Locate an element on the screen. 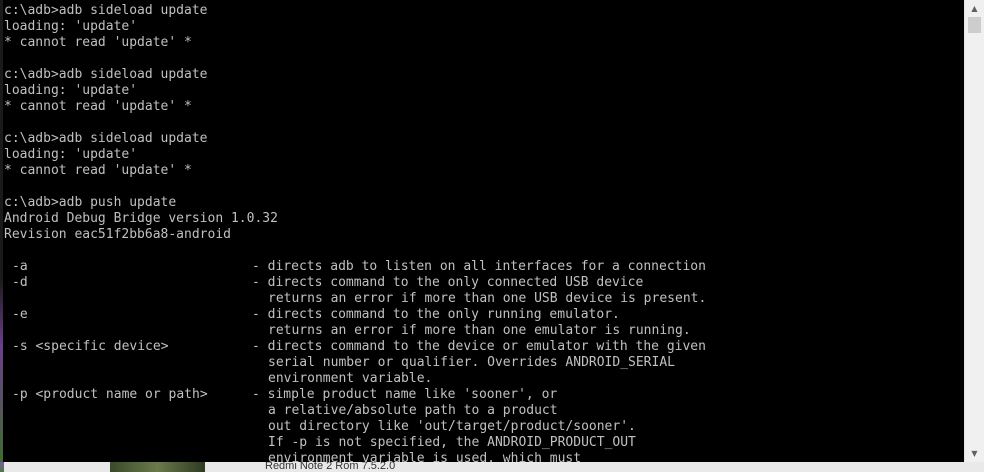  option-row: environment variable. is located at coordinates (484, 379).